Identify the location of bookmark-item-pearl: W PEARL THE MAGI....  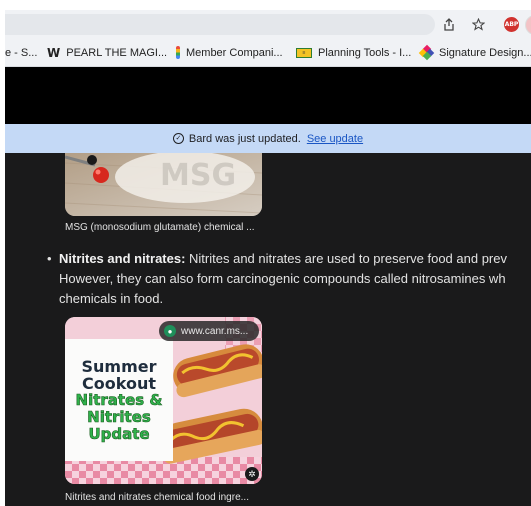
(107, 52).